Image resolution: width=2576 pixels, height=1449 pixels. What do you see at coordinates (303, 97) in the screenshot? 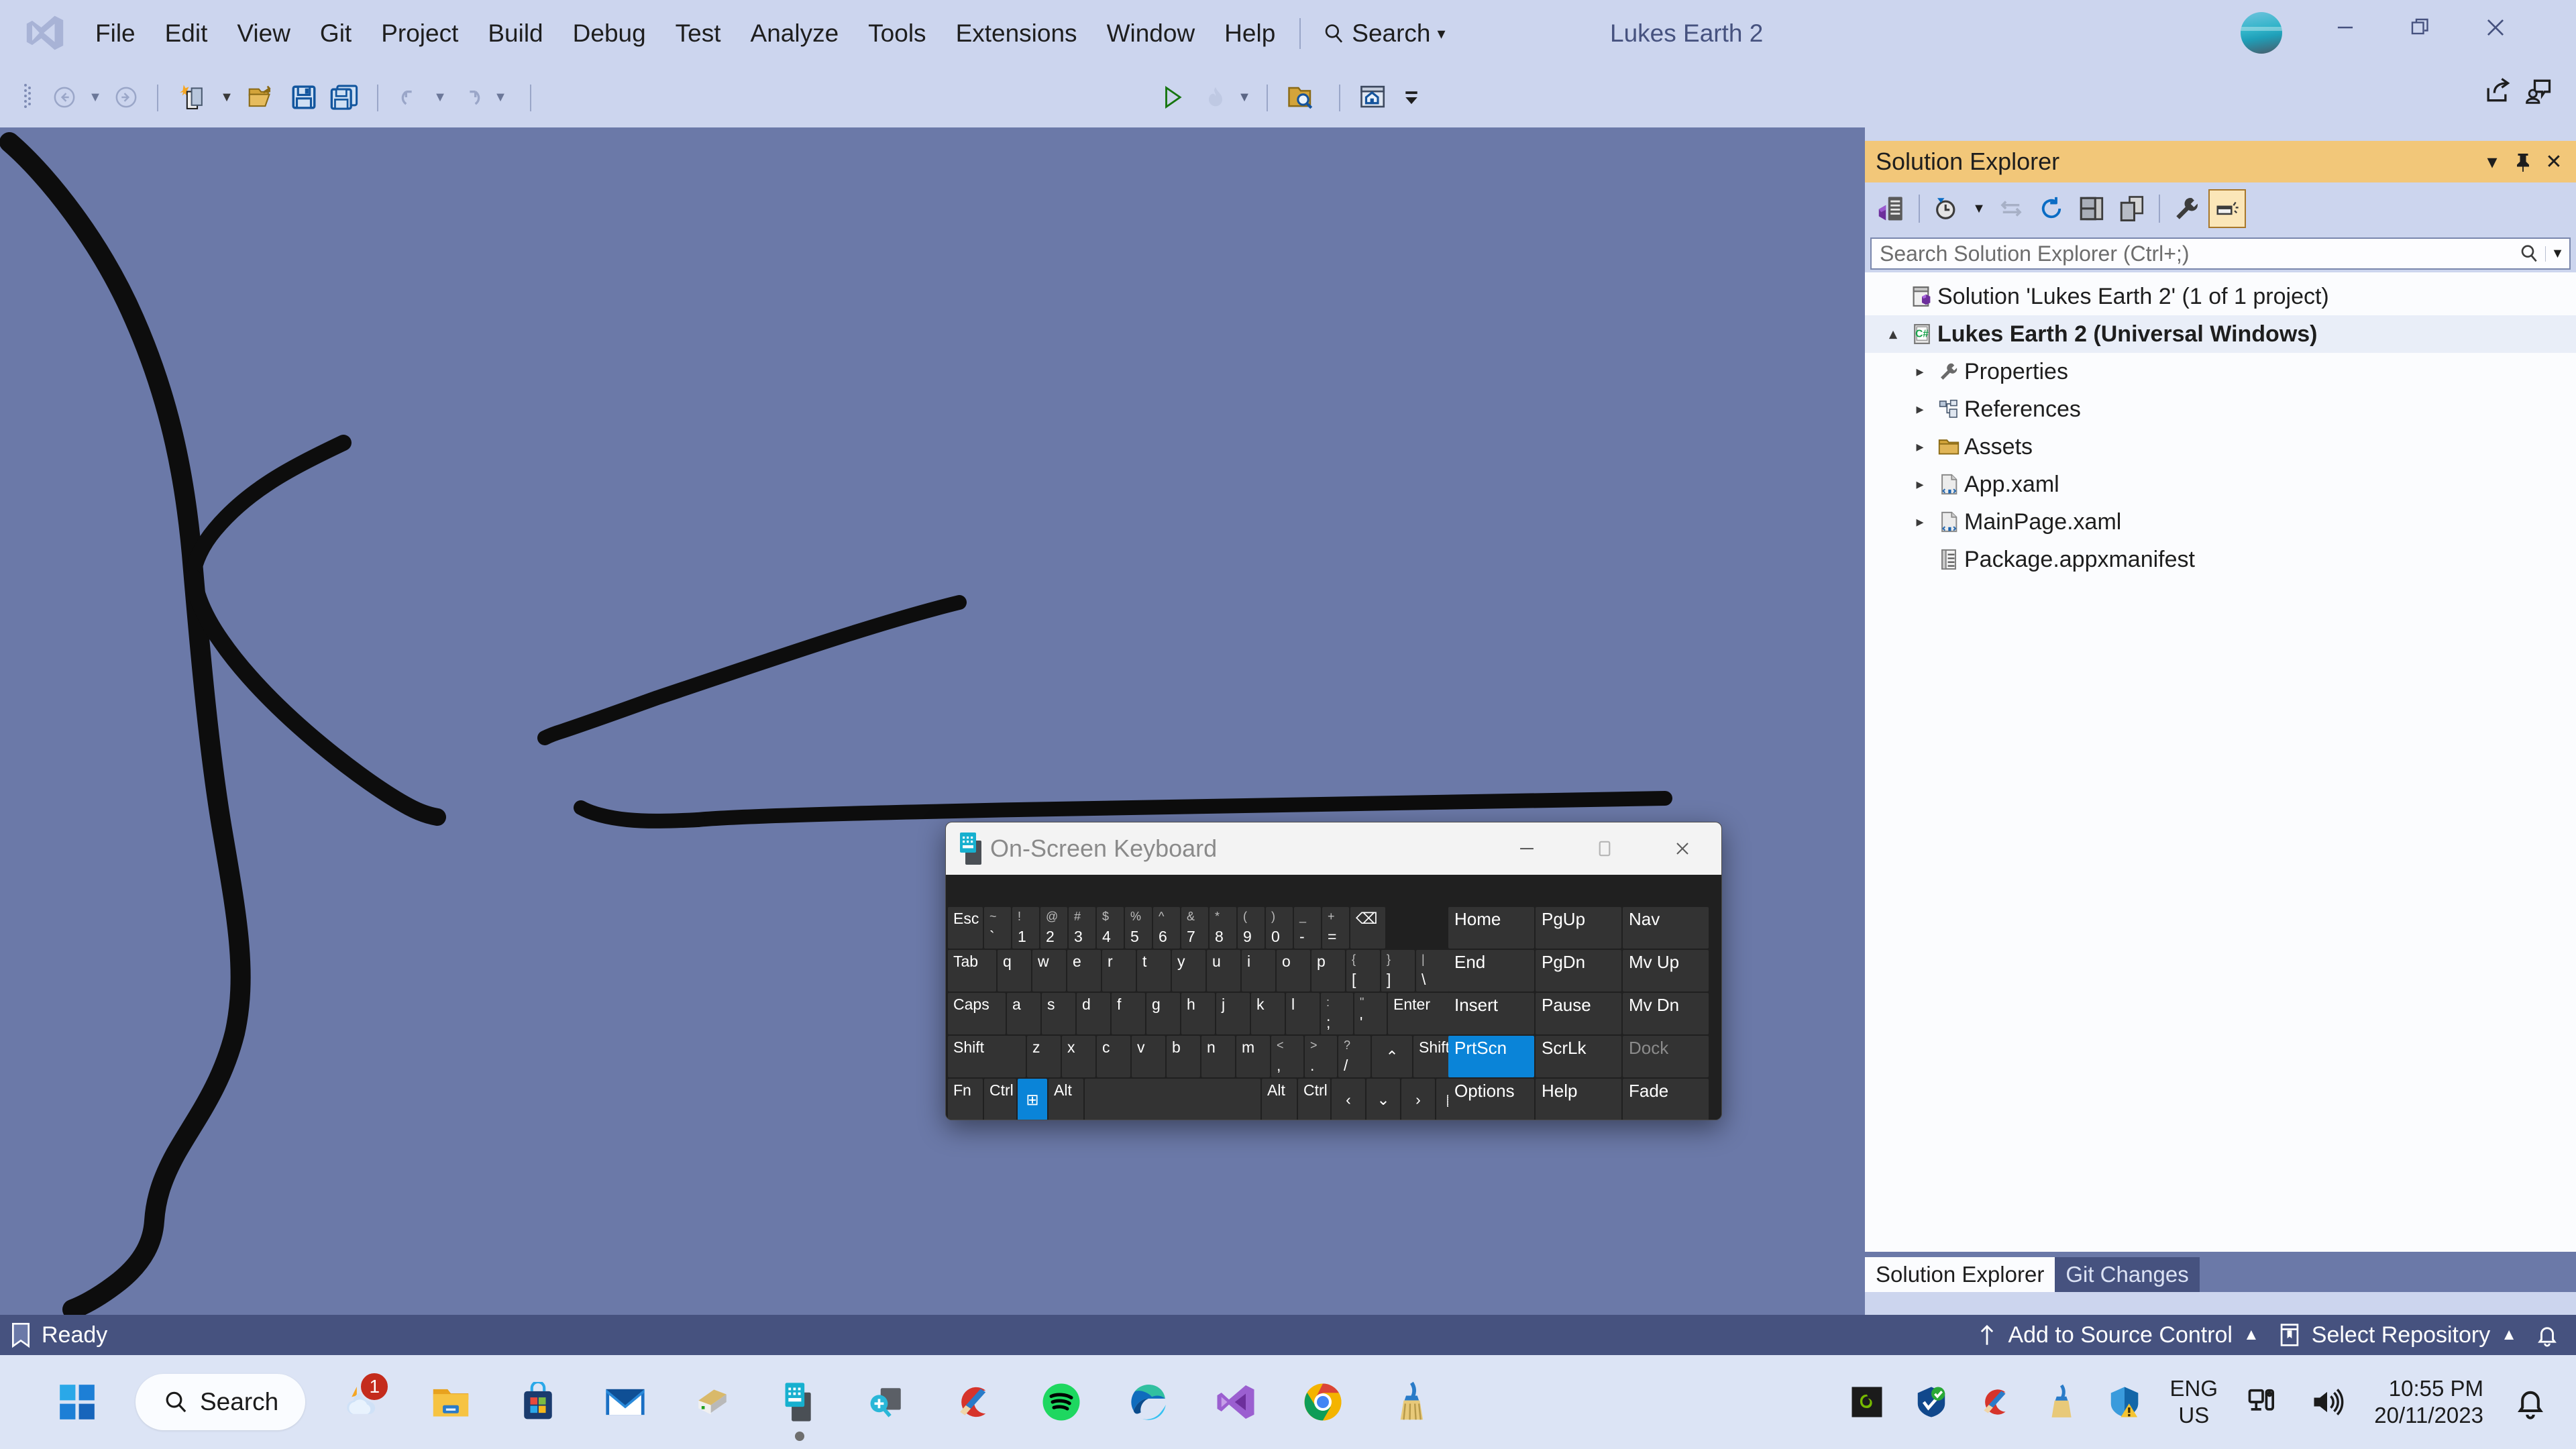
I see `save-button` at bounding box center [303, 97].